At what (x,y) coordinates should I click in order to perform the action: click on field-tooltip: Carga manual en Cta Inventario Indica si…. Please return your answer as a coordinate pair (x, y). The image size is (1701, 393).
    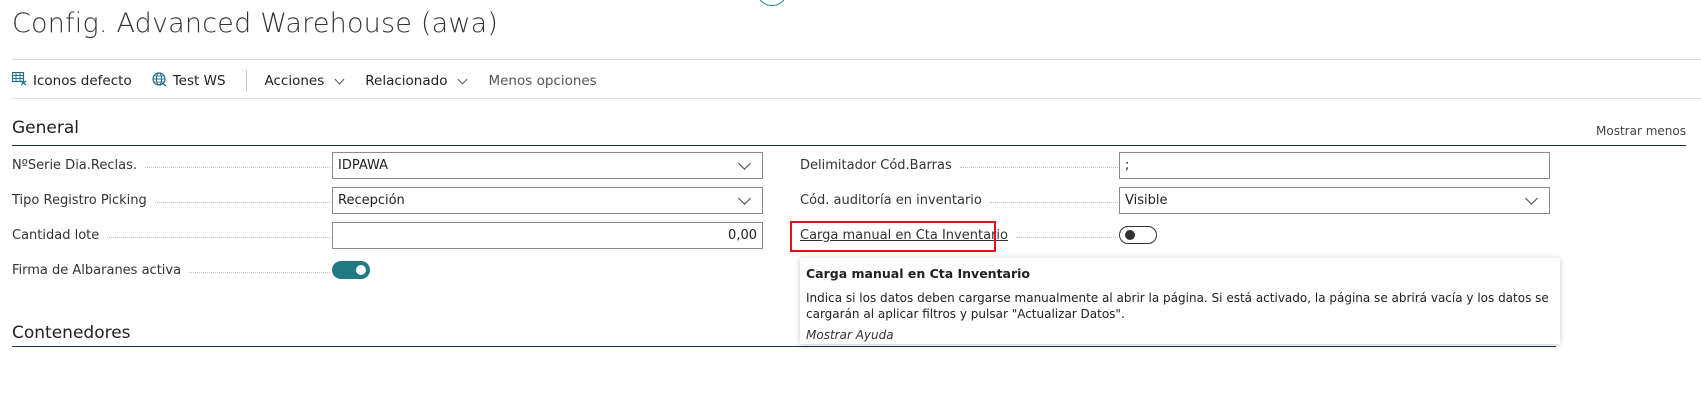
    Looking at the image, I should click on (1180, 301).